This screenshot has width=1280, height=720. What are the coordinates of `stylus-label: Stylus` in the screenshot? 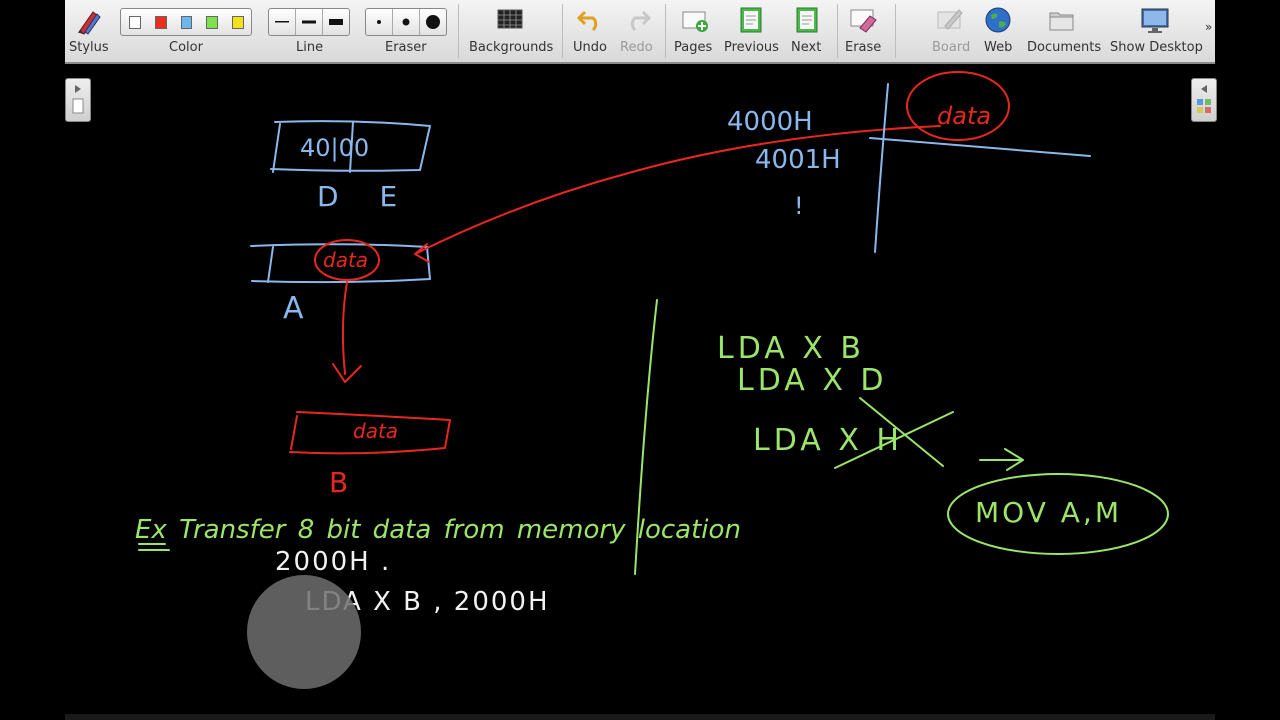 It's located at (89, 47).